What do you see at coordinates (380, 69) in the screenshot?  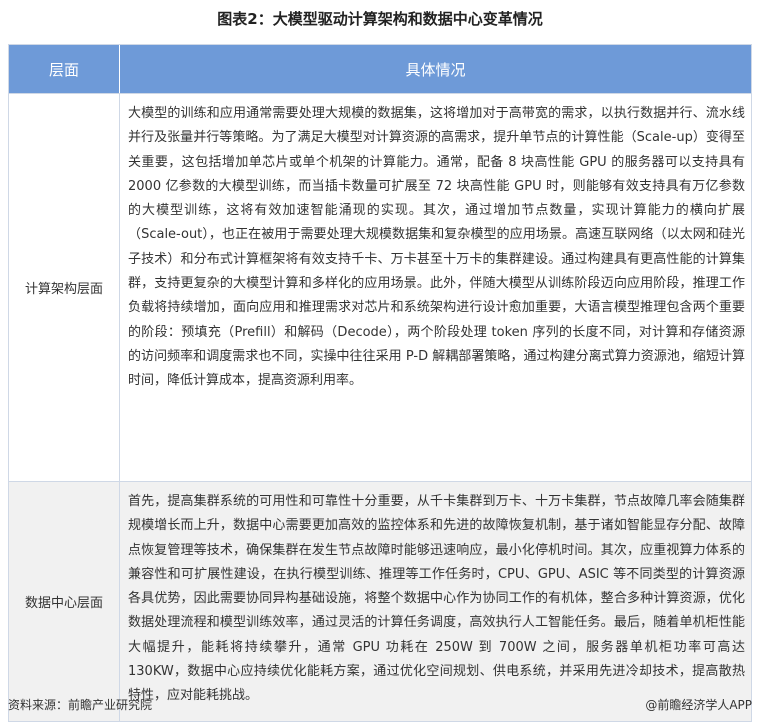 I see `table-header: 层面 具体情况` at bounding box center [380, 69].